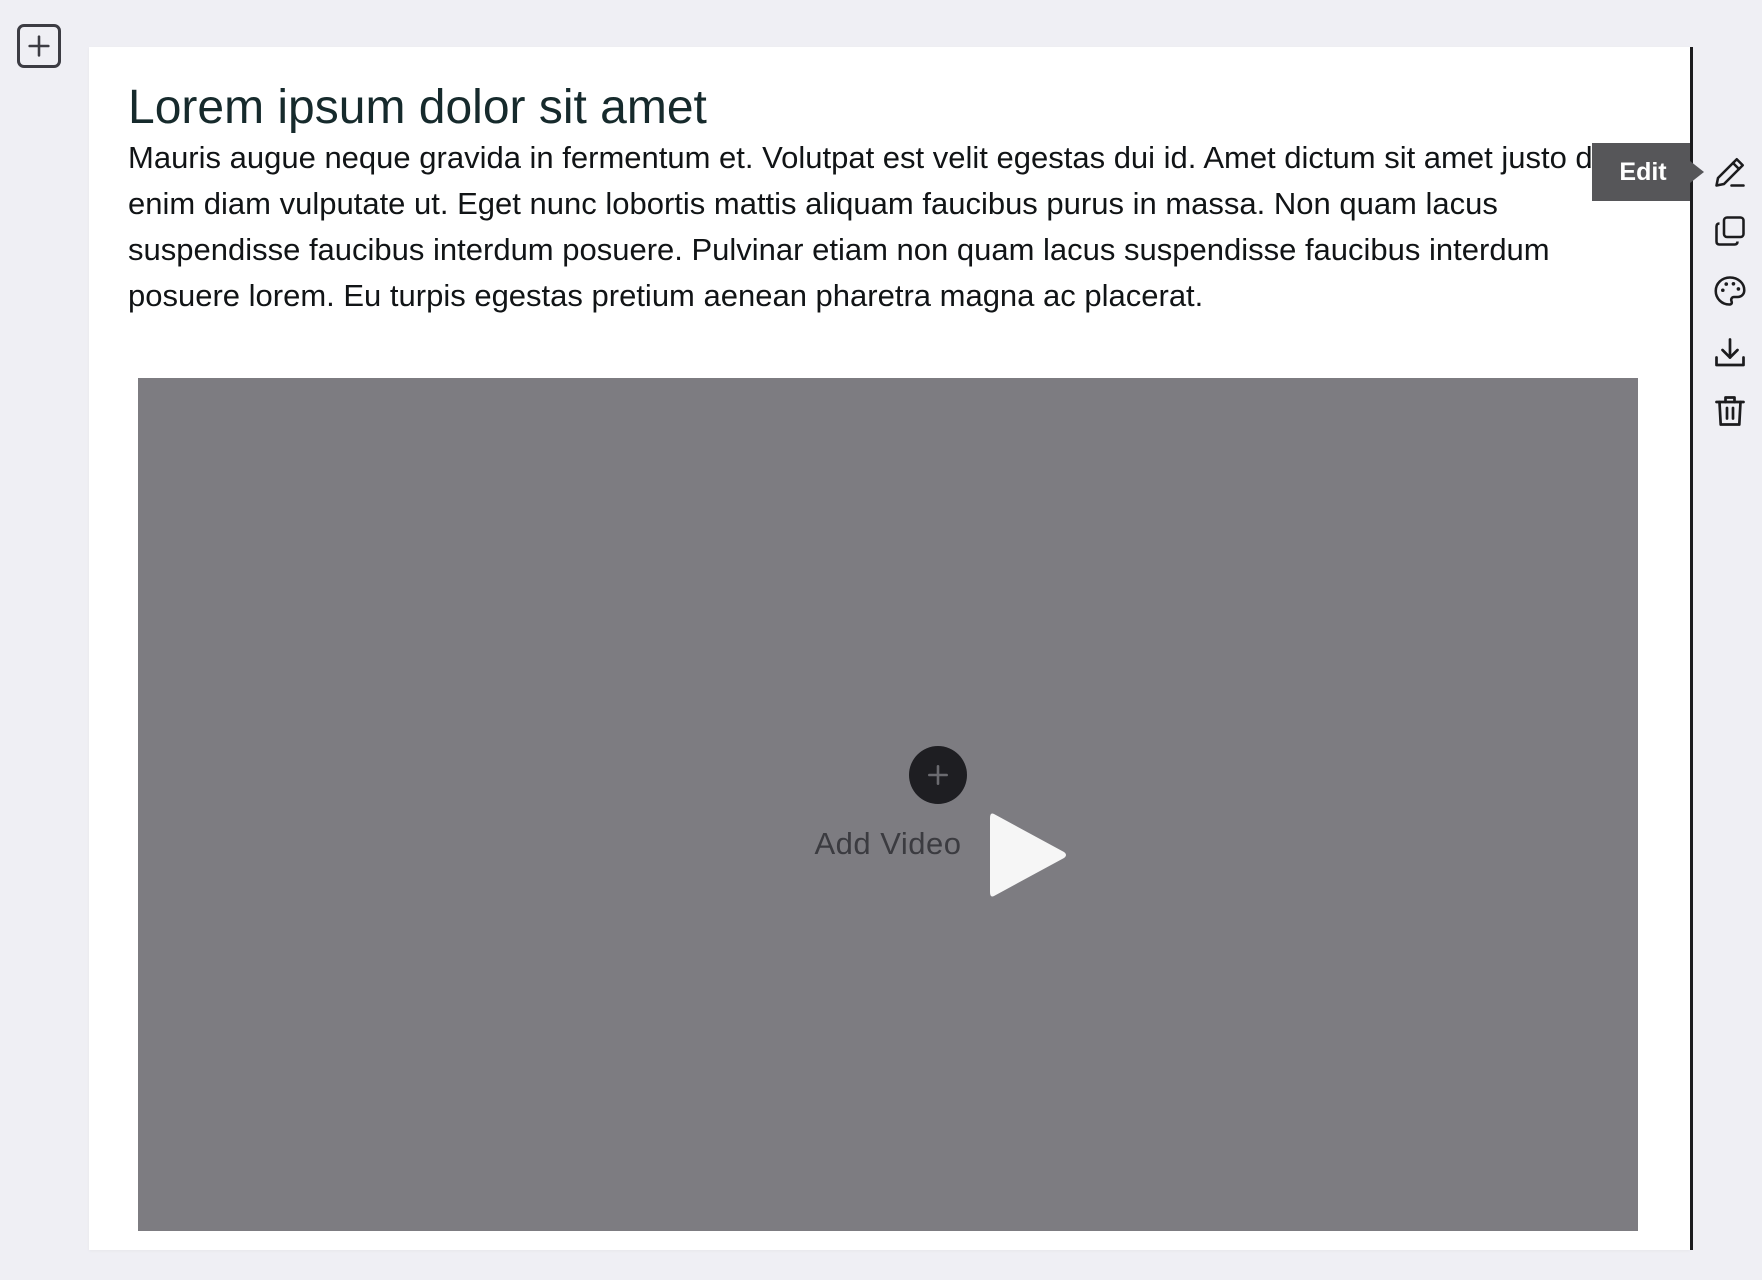 The image size is (1762, 1280). Describe the element at coordinates (417, 108) in the screenshot. I see `block-title: Lorem ipsum dolor sit amet` at that location.